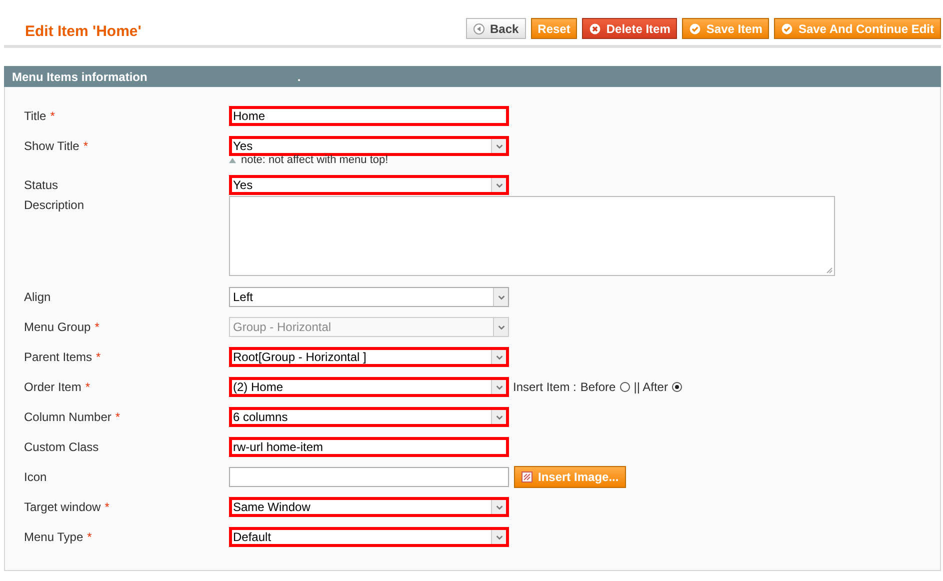  I want to click on field-label: Show Title *, so click(57, 146).